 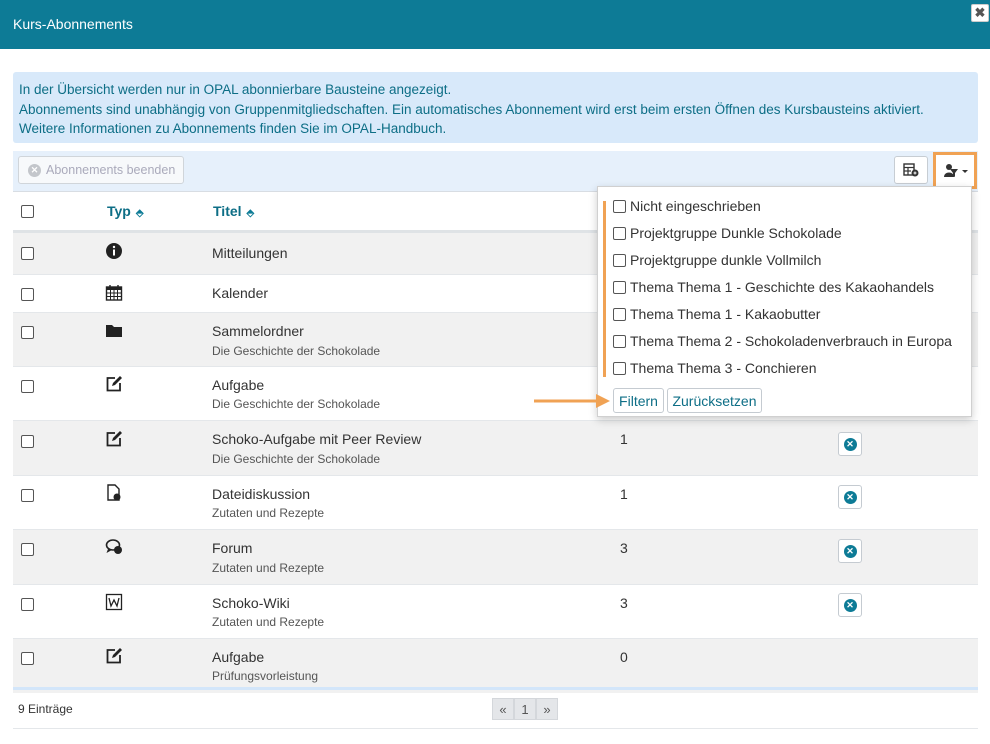 I want to click on forum-icon, so click(x=113, y=546).